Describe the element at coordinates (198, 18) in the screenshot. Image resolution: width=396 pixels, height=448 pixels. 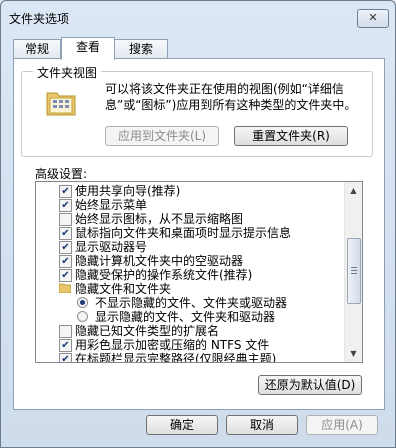
I see `title-bar: 文件夹选项 ✕` at that location.